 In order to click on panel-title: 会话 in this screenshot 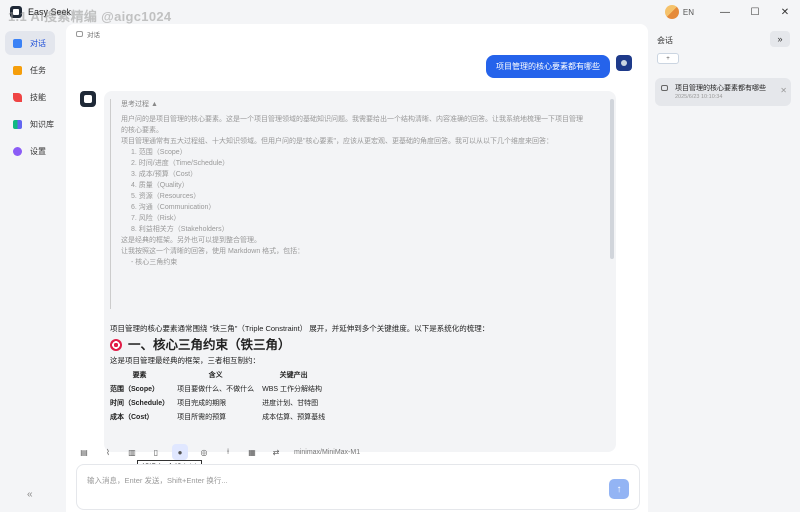, I will do `click(665, 40)`.